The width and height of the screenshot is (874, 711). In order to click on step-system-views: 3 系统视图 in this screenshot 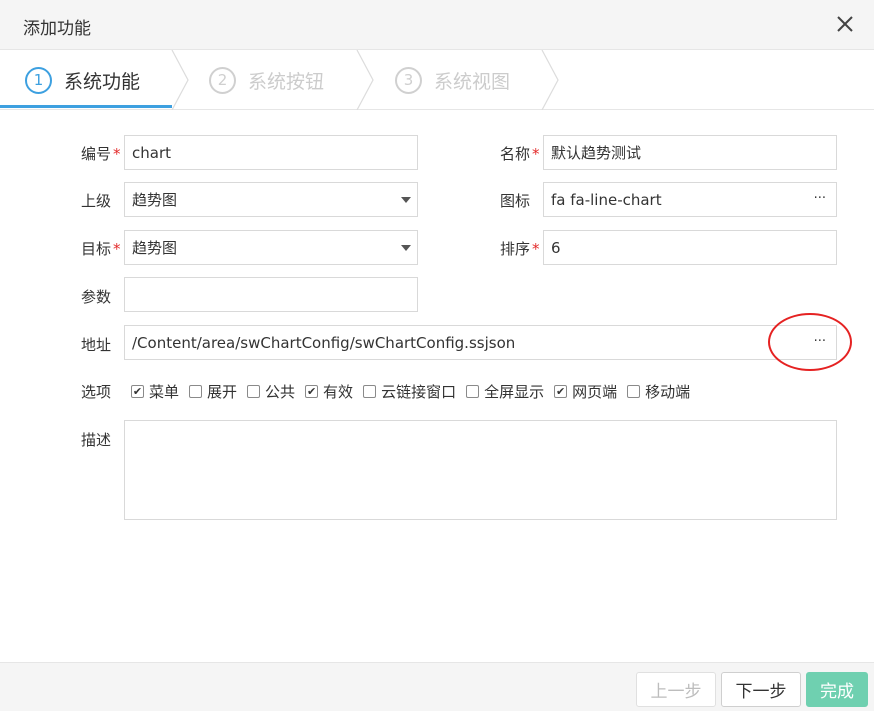, I will do `click(452, 80)`.